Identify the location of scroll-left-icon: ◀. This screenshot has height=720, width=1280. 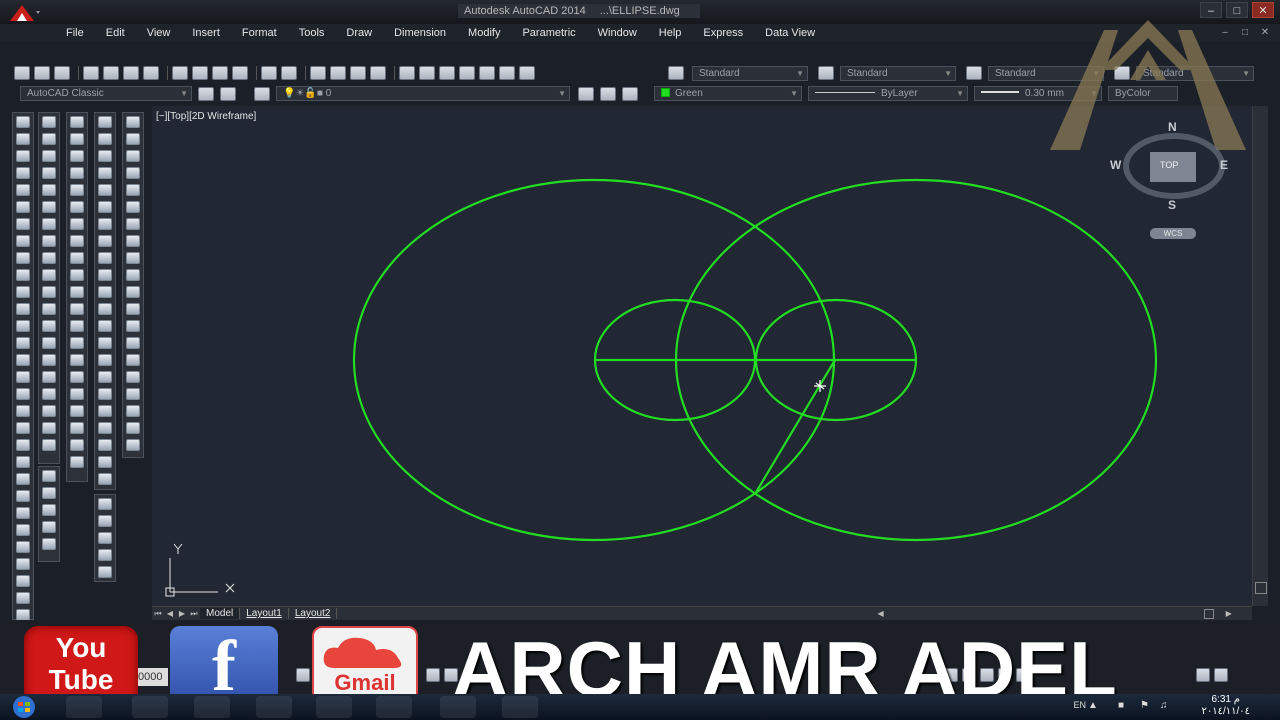
(880, 613).